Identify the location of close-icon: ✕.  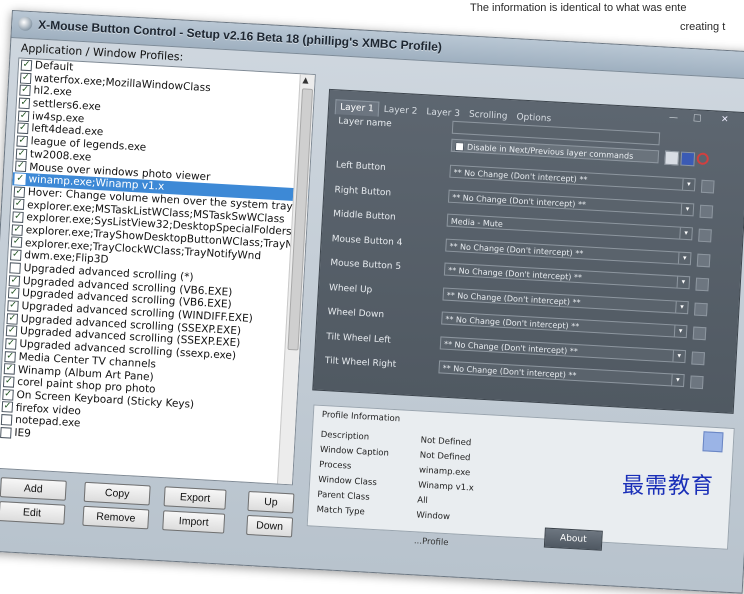
(725, 120).